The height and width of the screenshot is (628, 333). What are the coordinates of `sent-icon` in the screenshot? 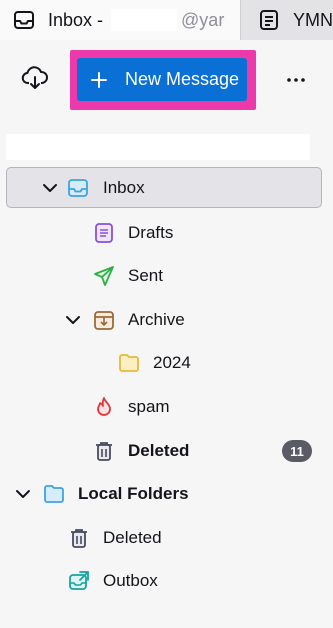 It's located at (104, 276).